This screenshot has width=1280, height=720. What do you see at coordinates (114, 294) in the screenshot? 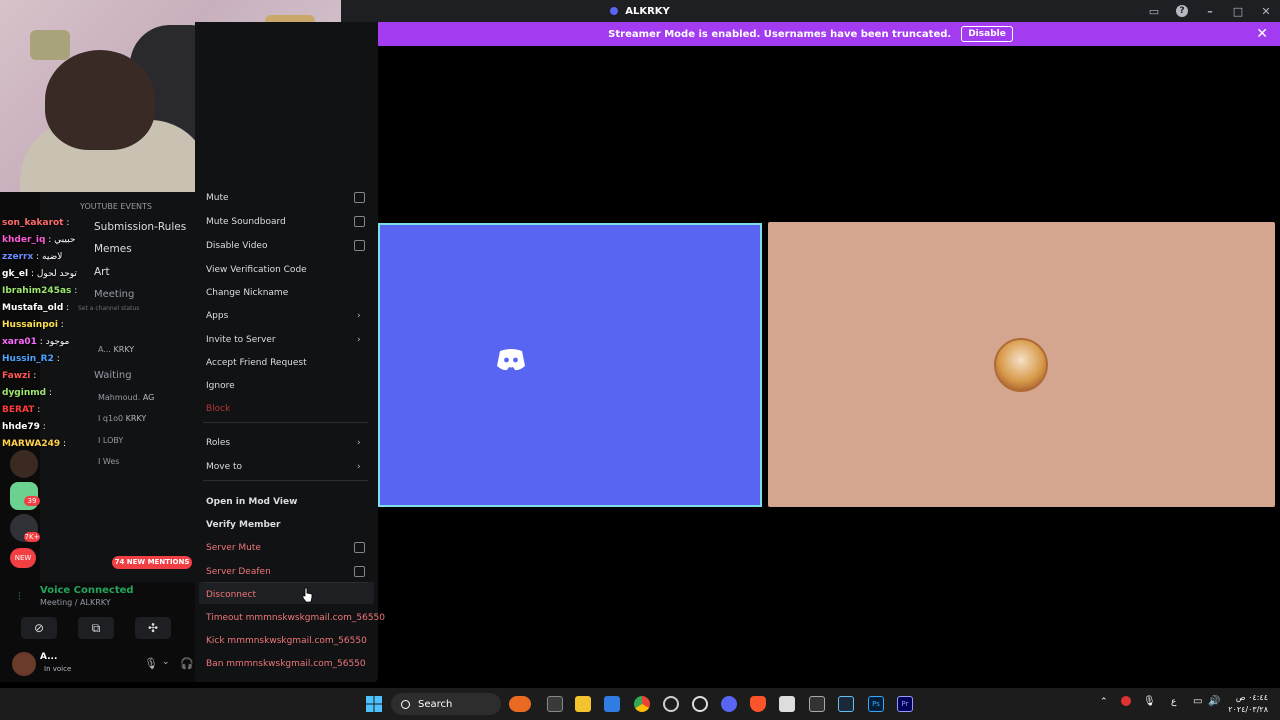
I see `voice-channel-meeting: Meeting` at bounding box center [114, 294].